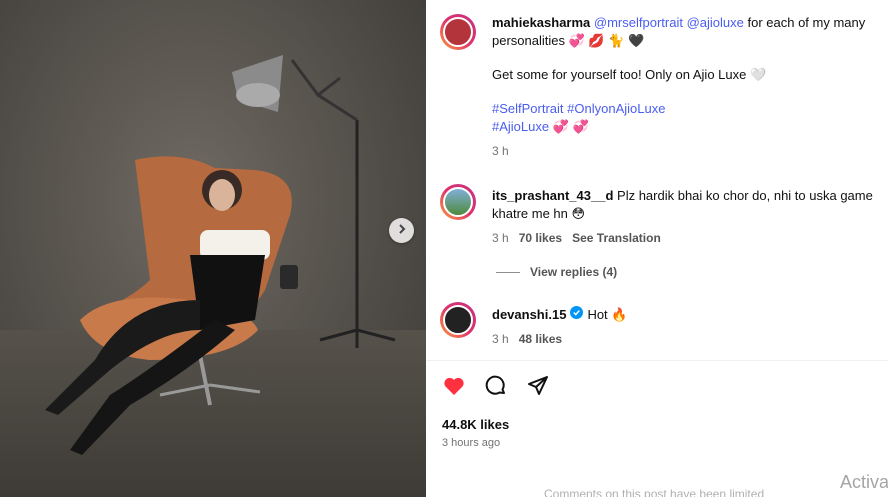 The image size is (888, 497). What do you see at coordinates (687, 326) in the screenshot?
I see `comment-item: devanshi.15 Hot 🔥 3 h 48 likes` at bounding box center [687, 326].